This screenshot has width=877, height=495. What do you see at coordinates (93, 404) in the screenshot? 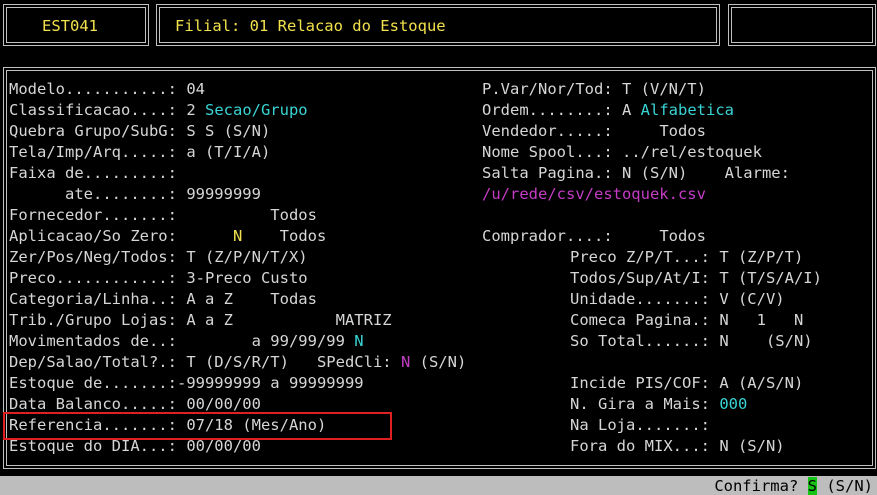
I see `field-label-data-balanco: Data Balanco.....:` at bounding box center [93, 404].